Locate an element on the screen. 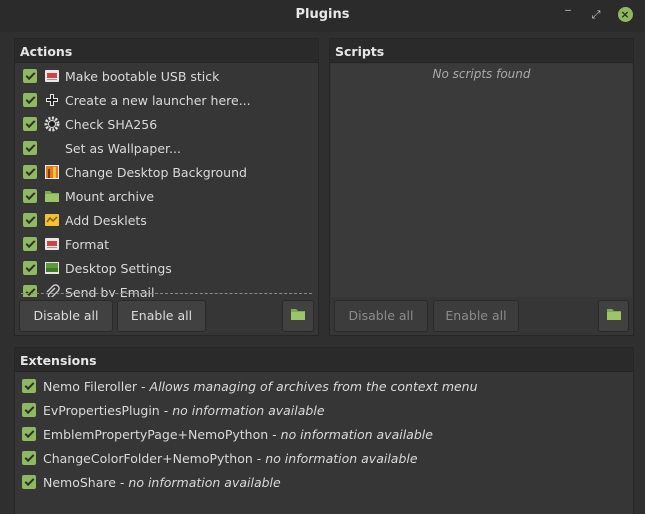  maximize-icon: ⤢ is located at coordinates (596, 14).